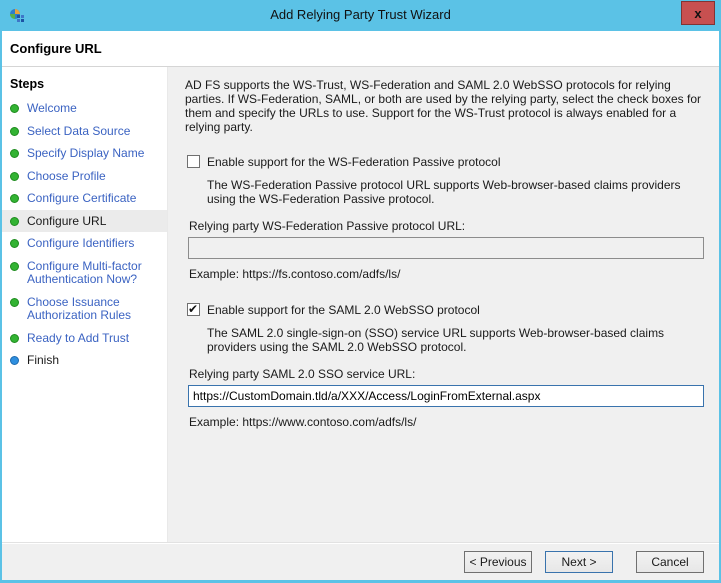  I want to click on sidebar-item-specify-display-name: Specify Display Name, so click(84, 153).